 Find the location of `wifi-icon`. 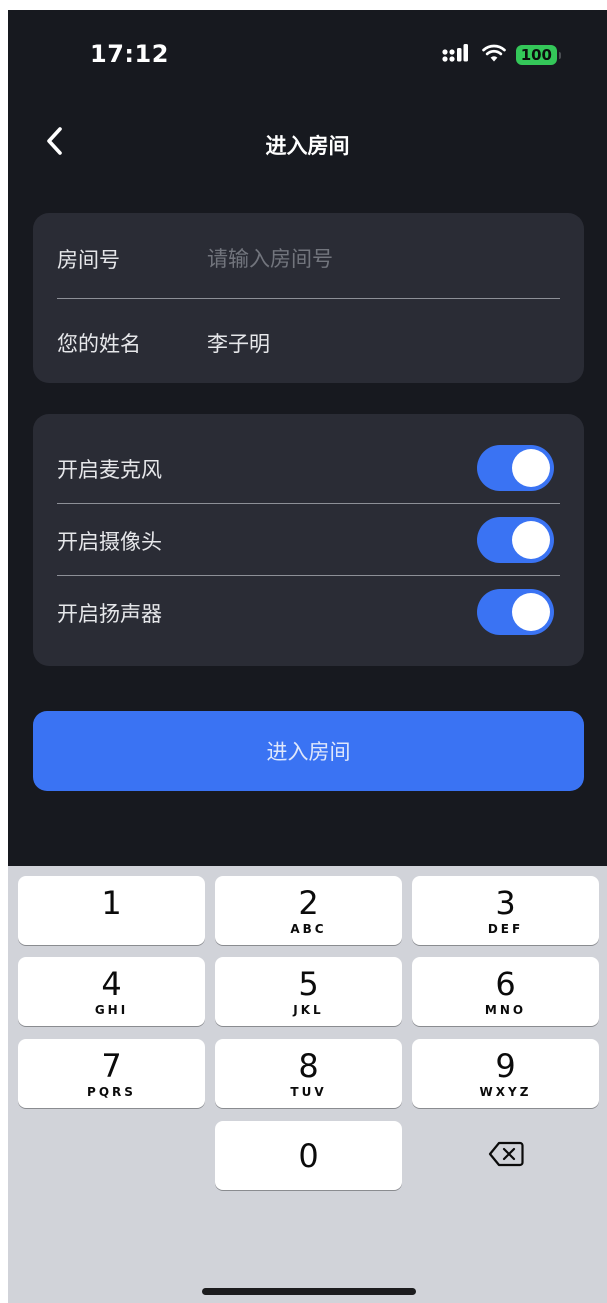

wifi-icon is located at coordinates (493, 55).